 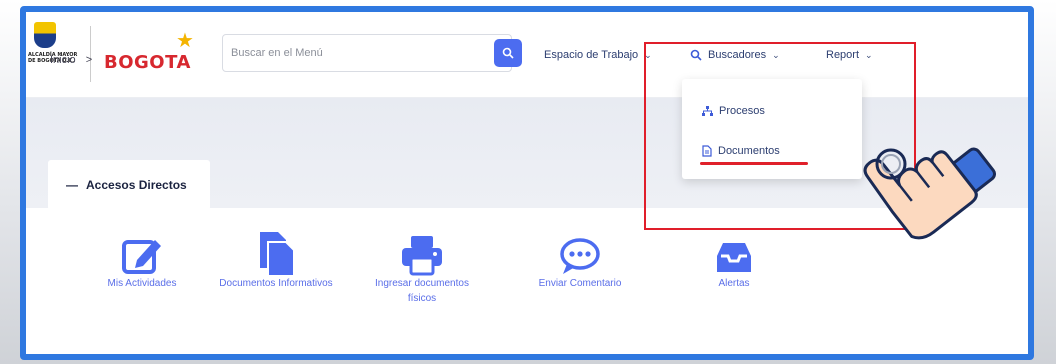 I want to click on pointing-hand-icon, so click(x=929, y=193).